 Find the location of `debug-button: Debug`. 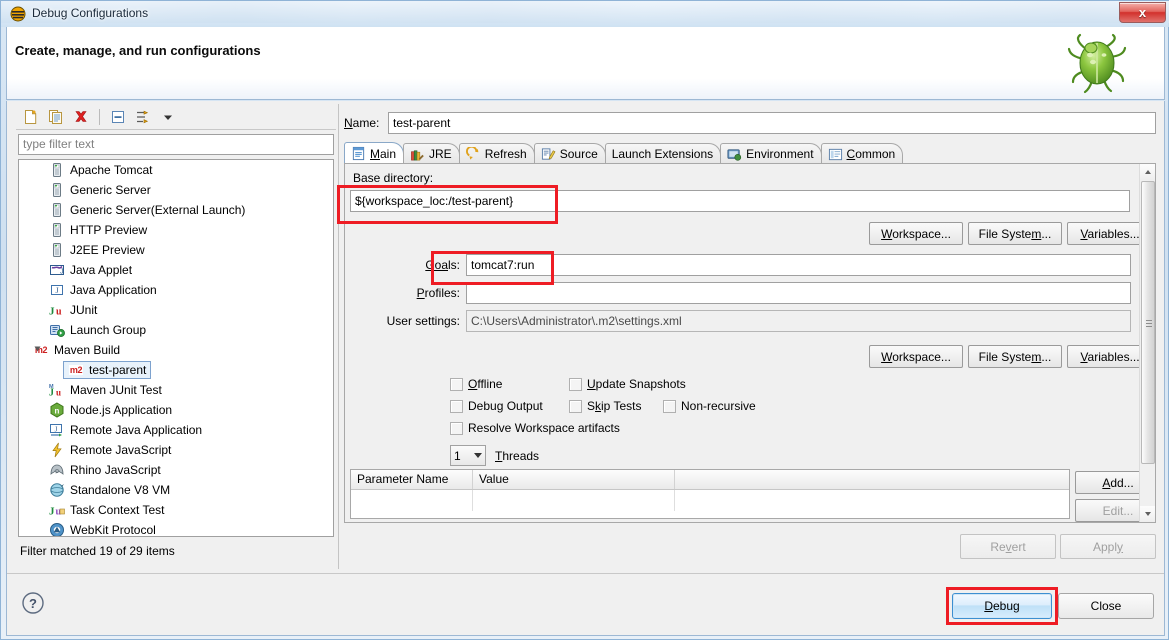

debug-button: Debug is located at coordinates (1002, 606).